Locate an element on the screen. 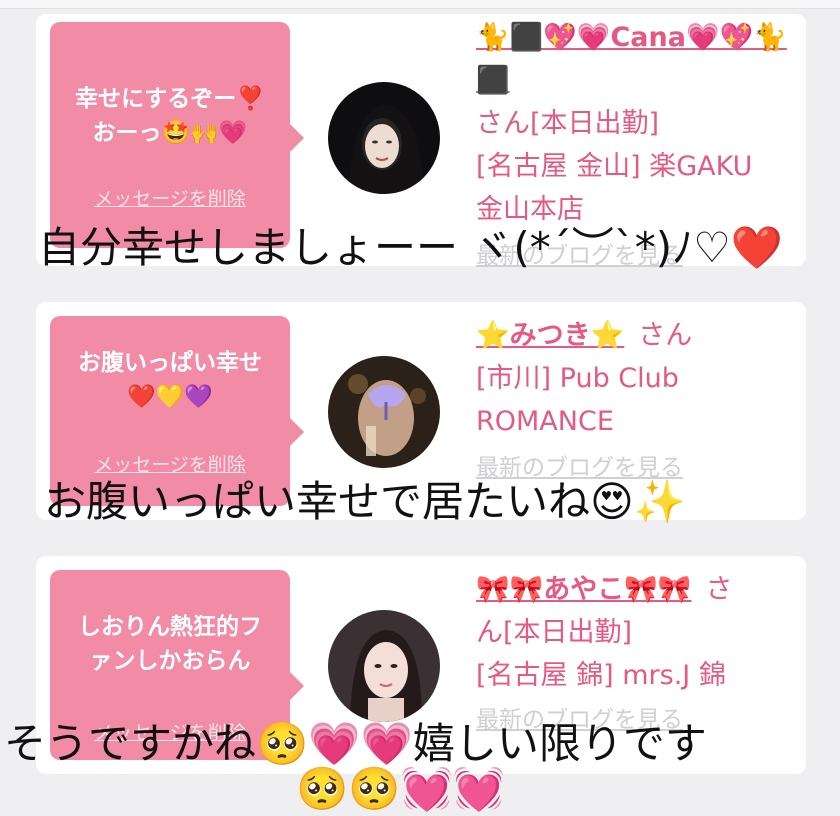  cast-status: さん[本日出勤] is located at coordinates (568, 123).